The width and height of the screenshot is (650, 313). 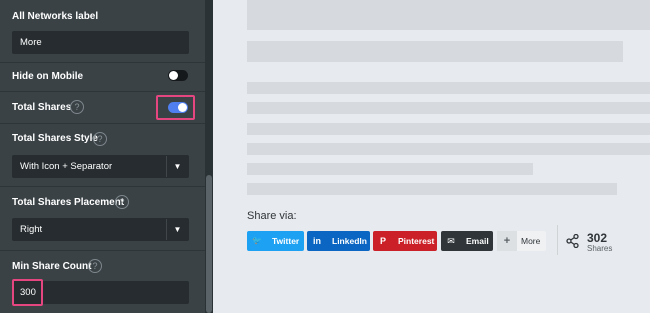 I want to click on total-shares-placement-value: Right, so click(x=31, y=229).